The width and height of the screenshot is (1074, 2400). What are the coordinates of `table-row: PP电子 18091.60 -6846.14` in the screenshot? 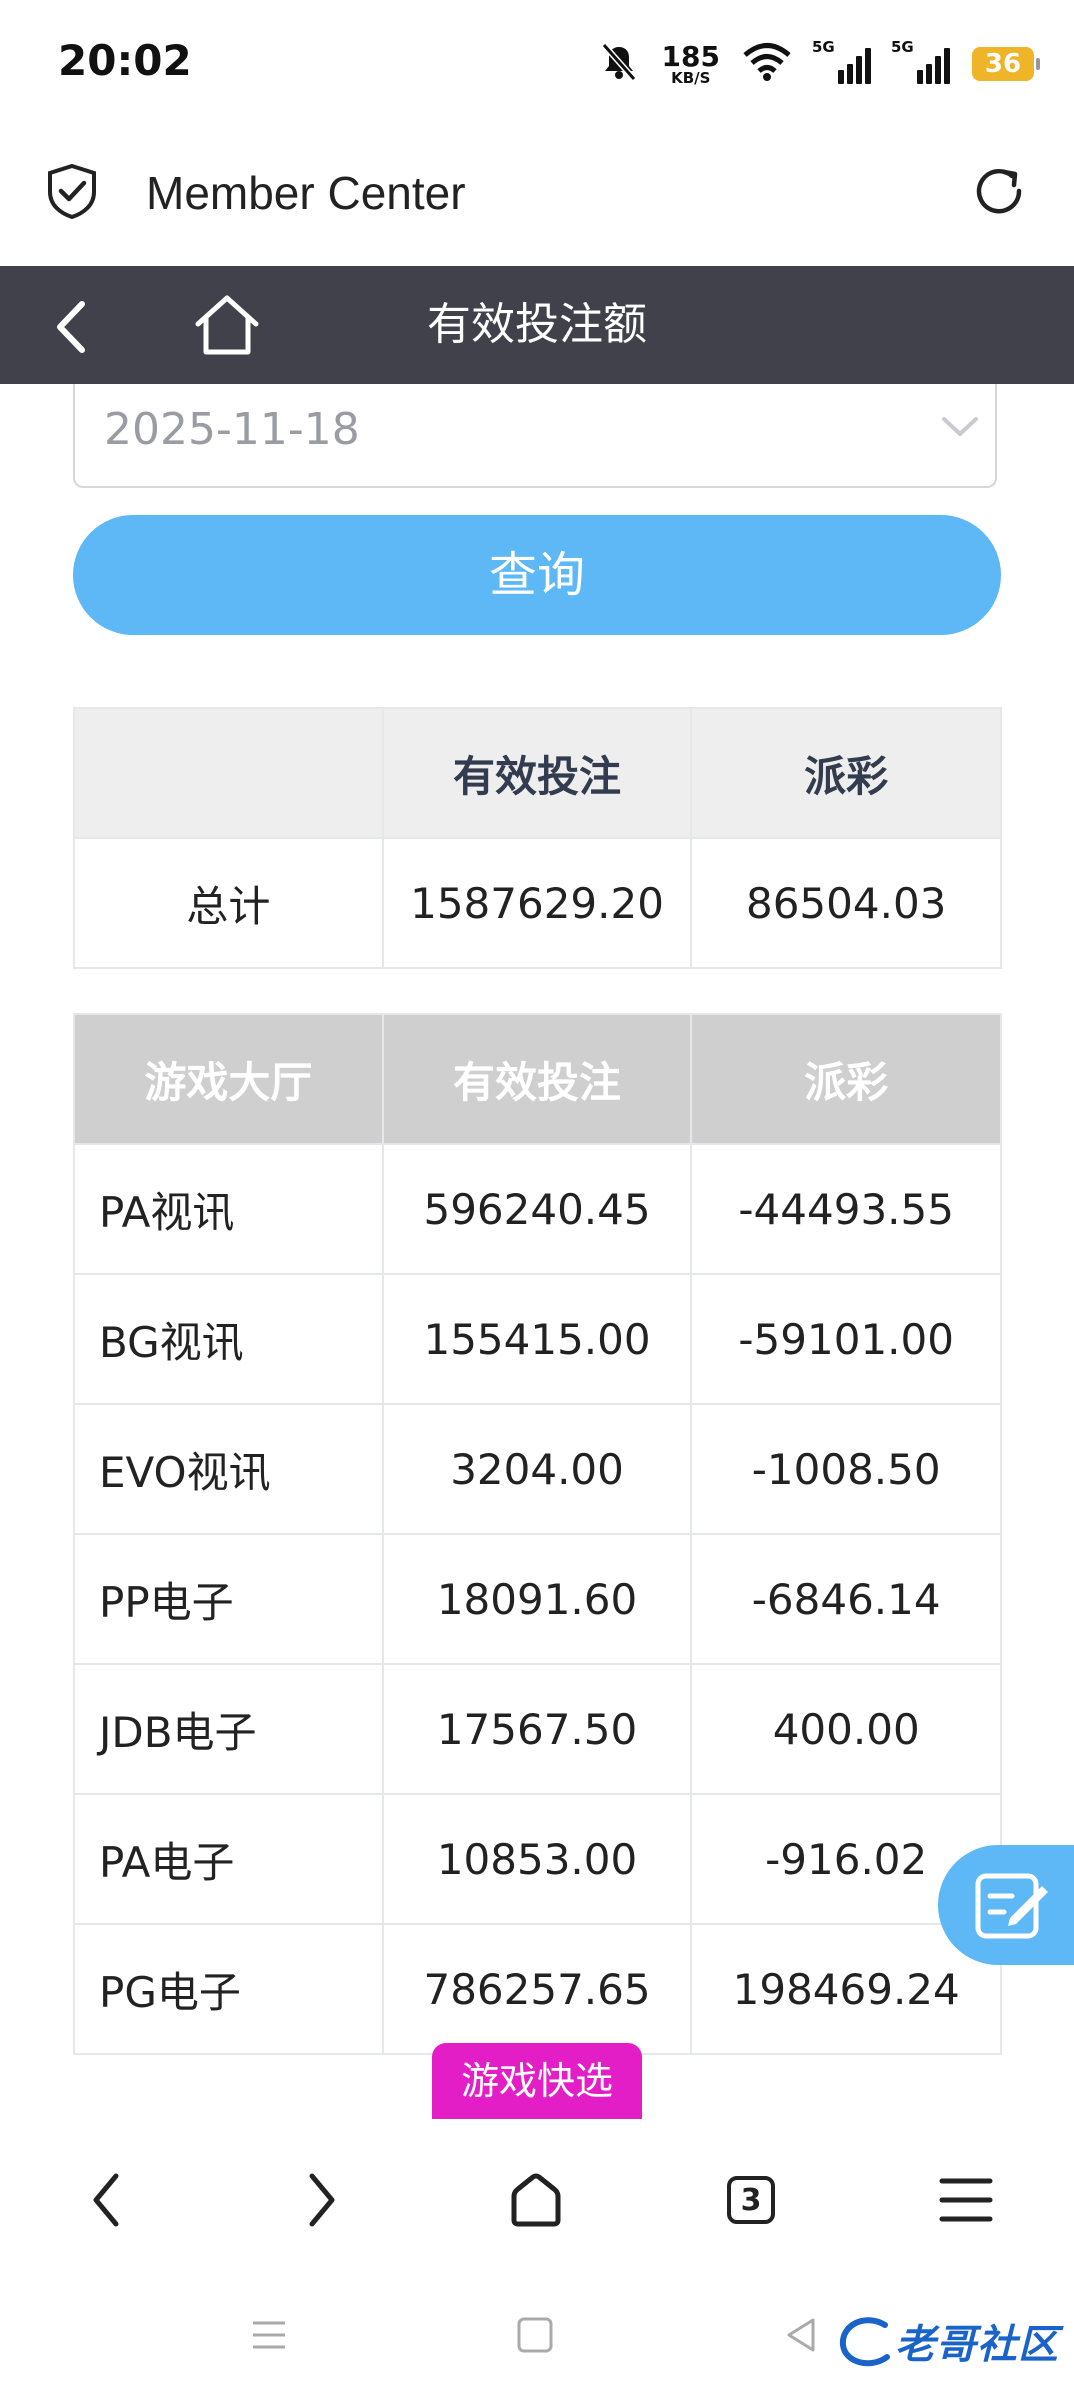 It's located at (537, 1599).